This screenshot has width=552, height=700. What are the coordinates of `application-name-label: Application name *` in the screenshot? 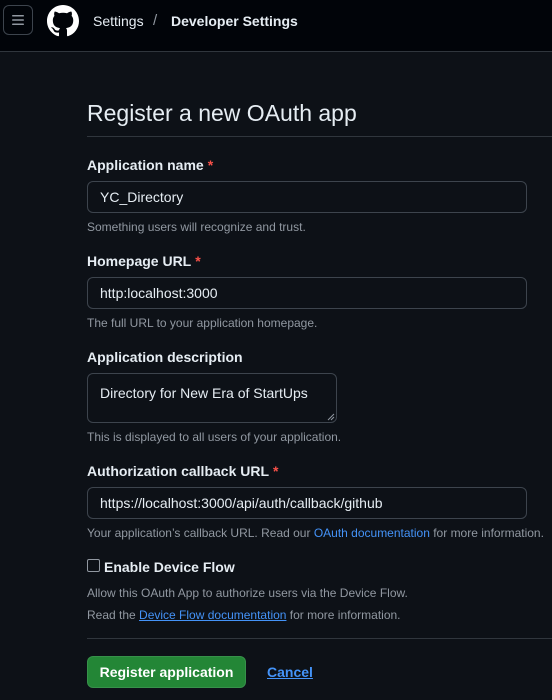 It's located at (150, 165).